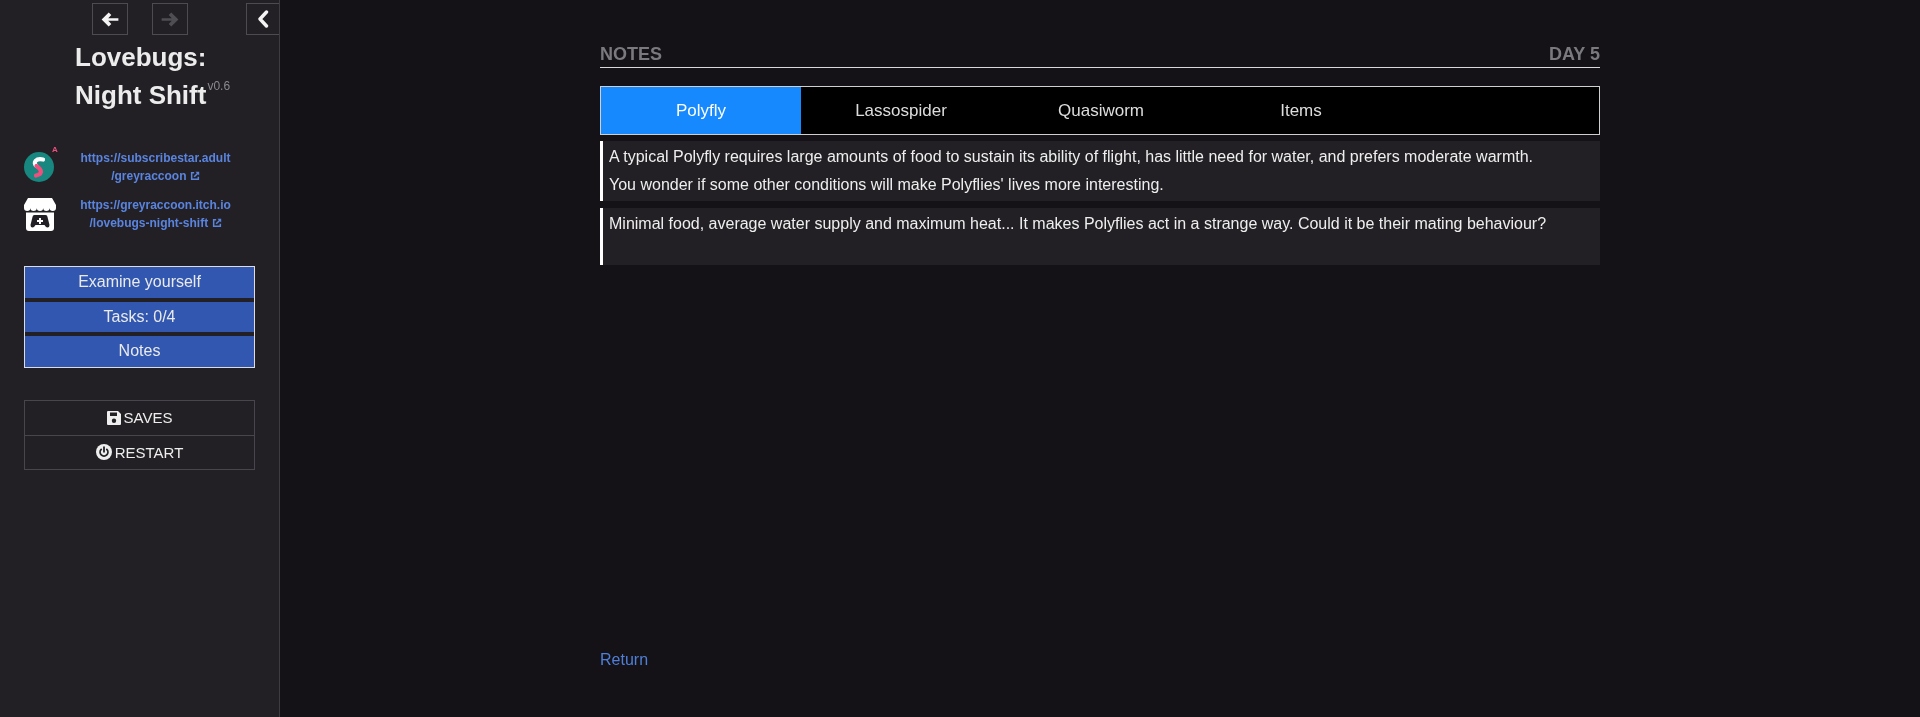 The image size is (1920, 717). I want to click on site-link: https://greyraccoon.itch.io /lovebugs-night-shift, so click(155, 214).